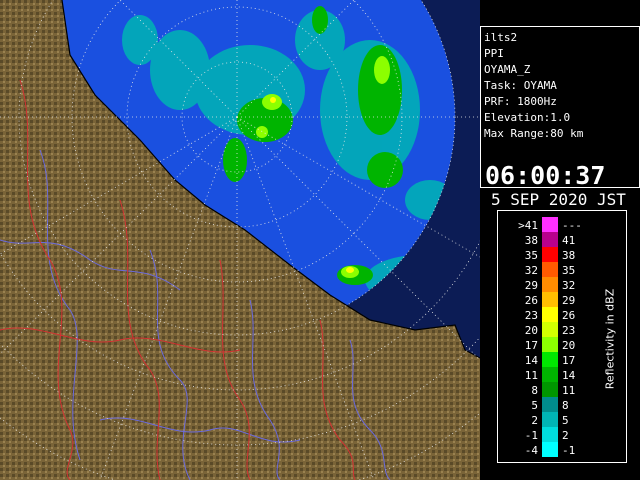 This screenshot has width=640, height=480. Describe the element at coordinates (568, 270) in the screenshot. I see `legend-high-label: 35` at that location.